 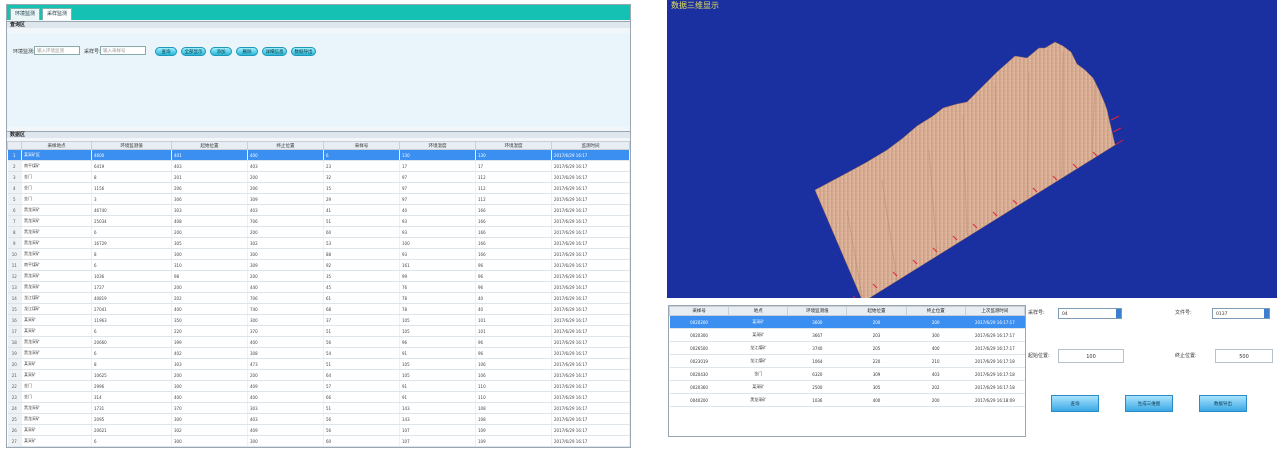 What do you see at coordinates (274, 51) in the screenshot?
I see `details-button: 详细信息` at bounding box center [274, 51].